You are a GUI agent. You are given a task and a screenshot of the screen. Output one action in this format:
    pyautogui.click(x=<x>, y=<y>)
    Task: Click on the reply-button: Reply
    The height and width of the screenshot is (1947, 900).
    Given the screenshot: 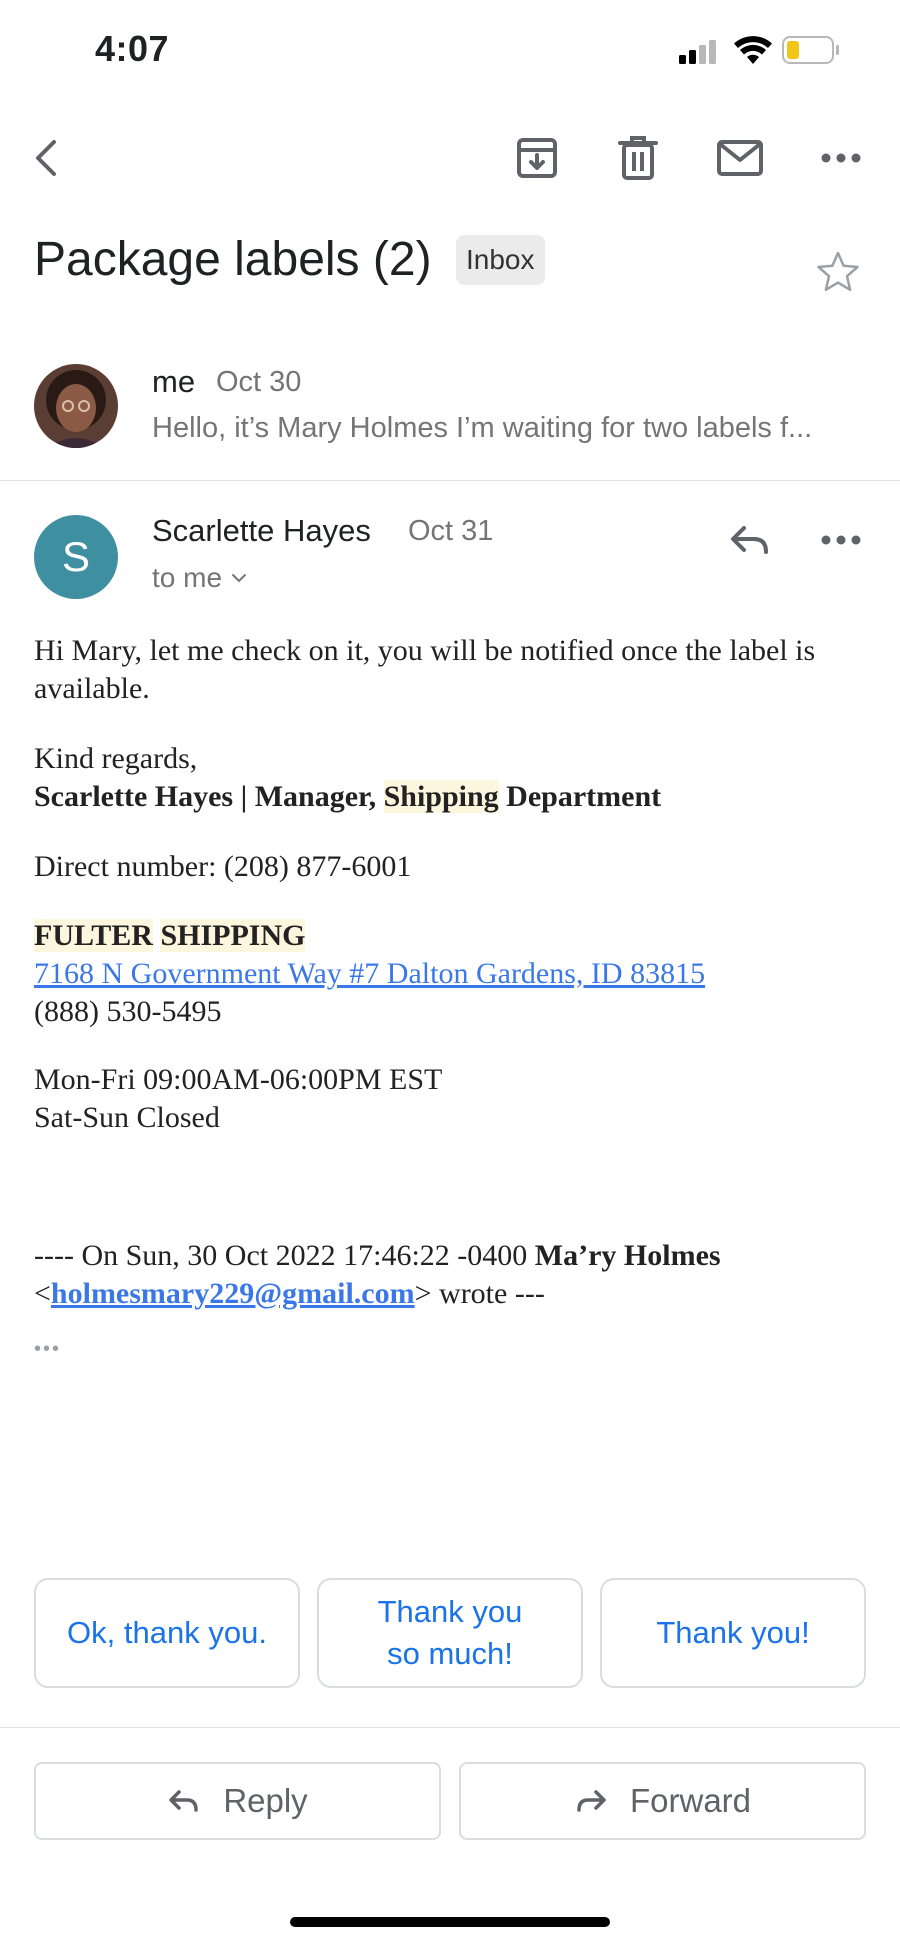 What is the action you would take?
    pyautogui.click(x=237, y=1801)
    